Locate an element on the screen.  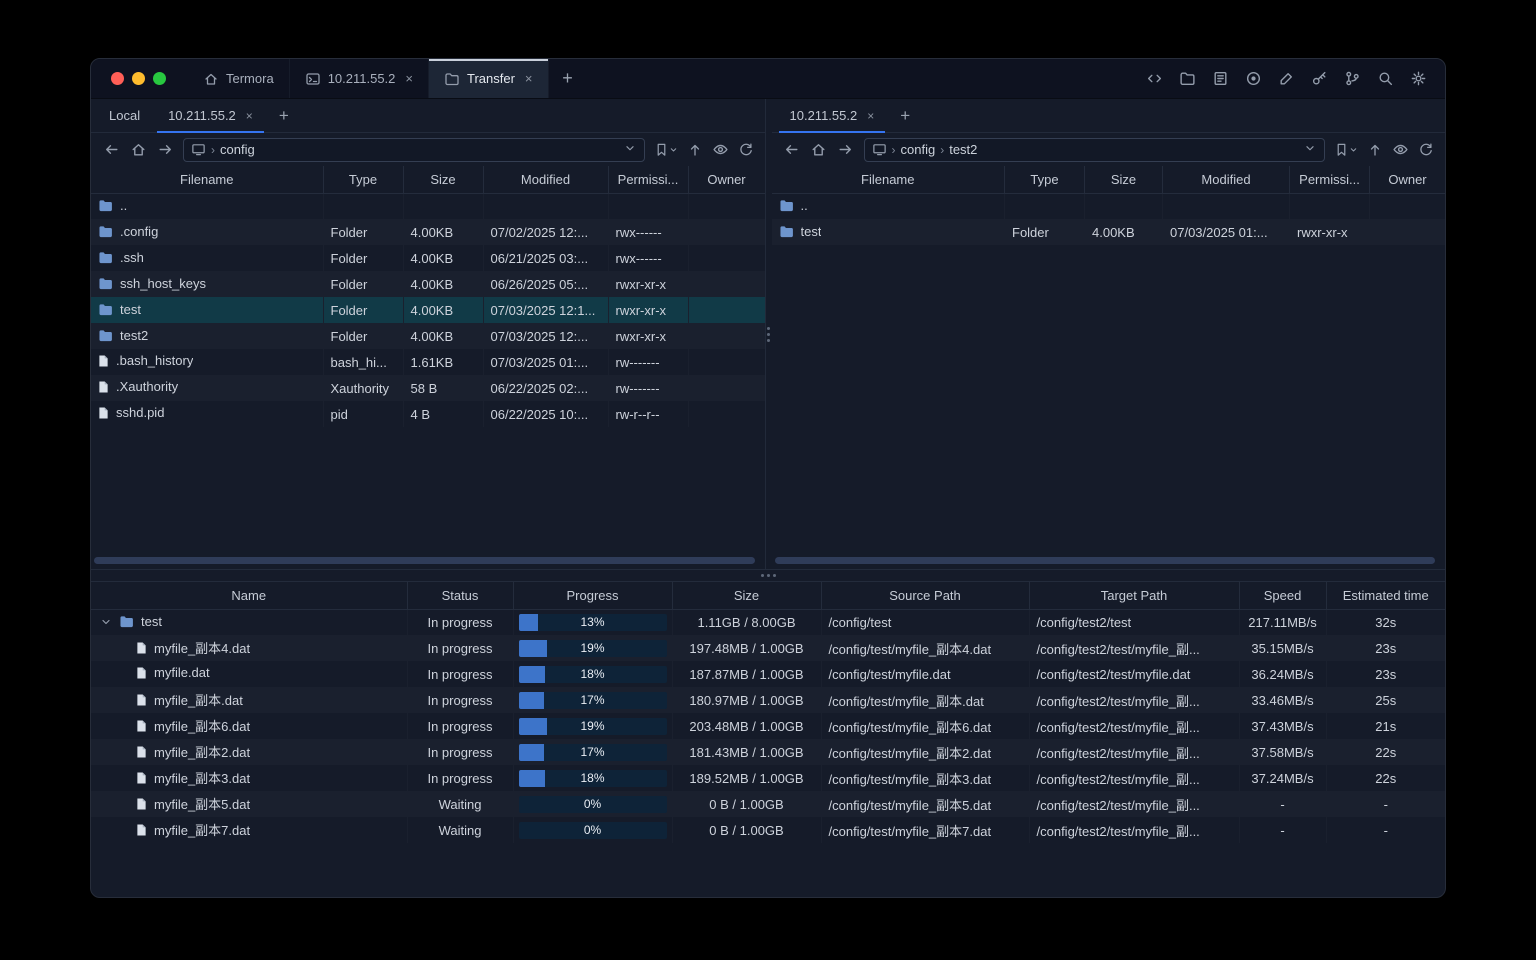
code-icon is located at coordinates (1154, 79).